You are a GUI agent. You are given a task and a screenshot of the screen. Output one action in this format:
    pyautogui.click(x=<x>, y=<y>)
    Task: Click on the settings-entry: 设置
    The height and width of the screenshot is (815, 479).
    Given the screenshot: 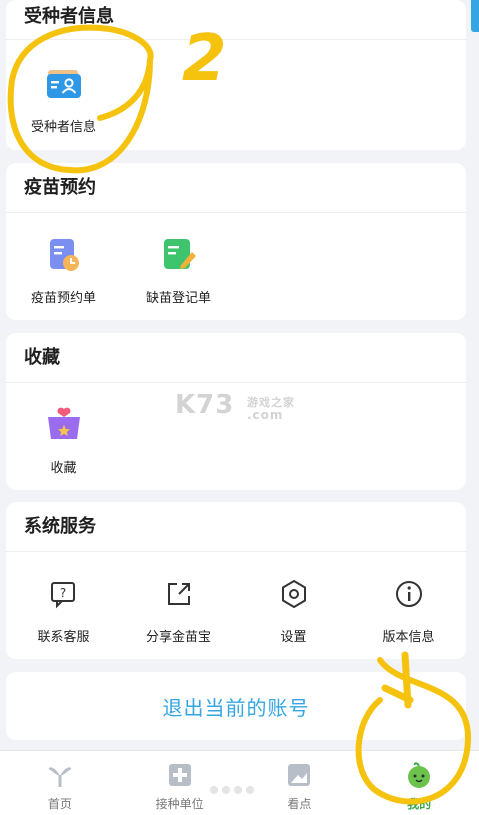 What is the action you would take?
    pyautogui.click(x=293, y=601)
    